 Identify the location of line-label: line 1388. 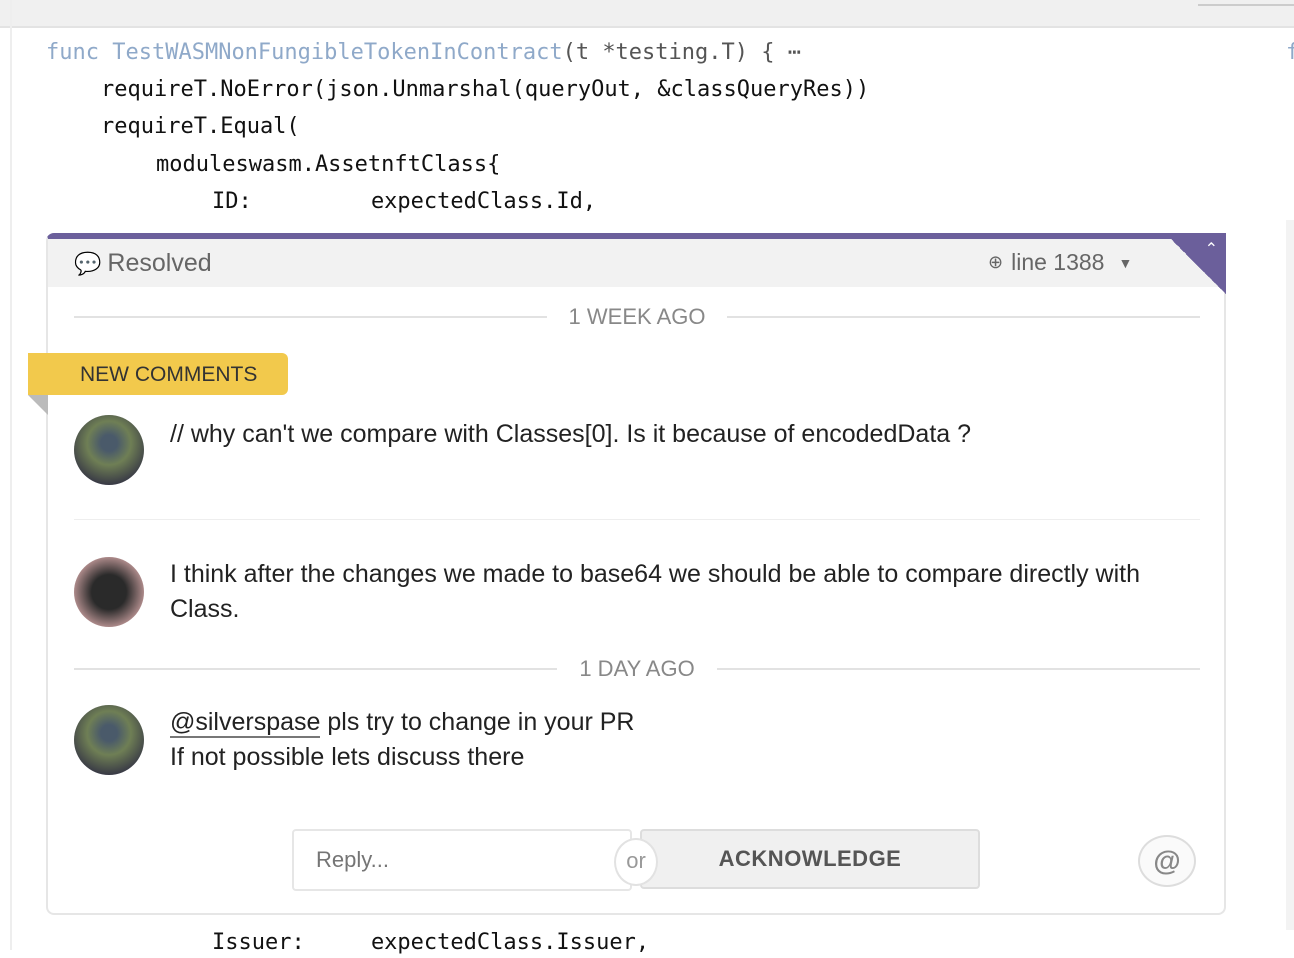
(1058, 262).